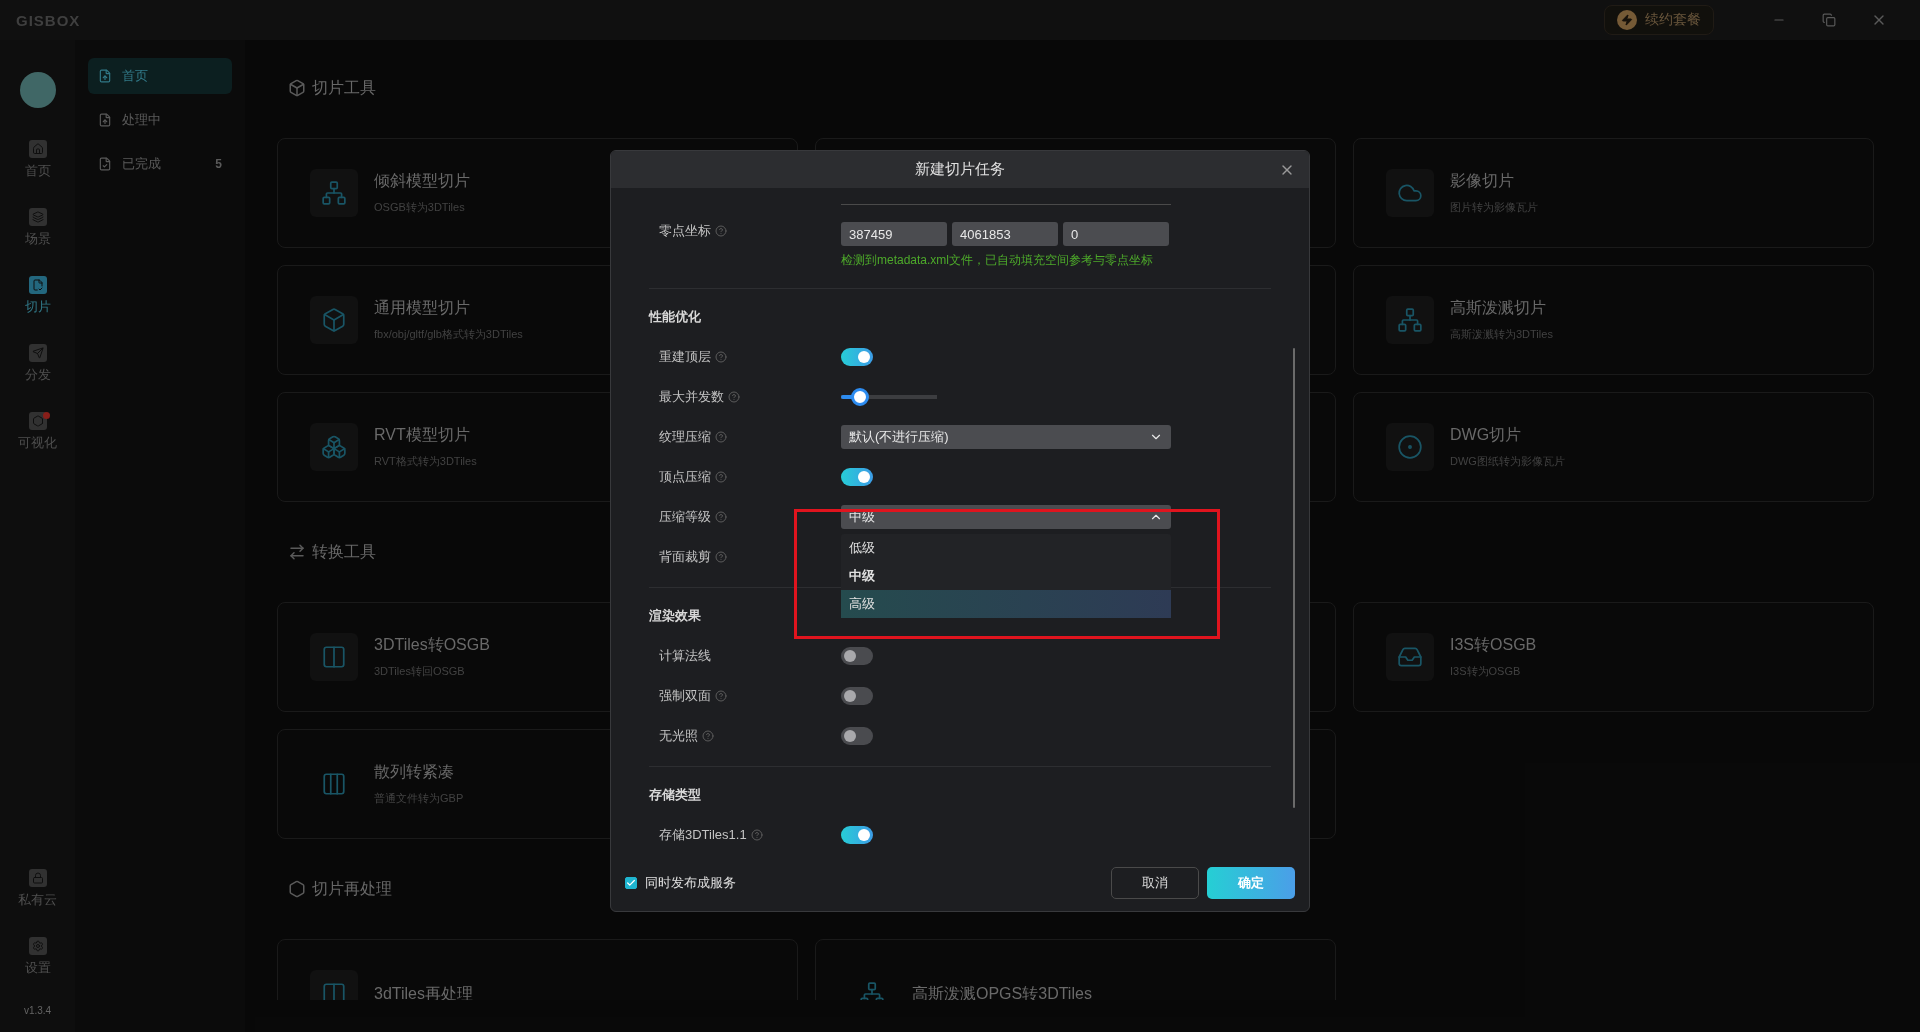 This screenshot has height=1032, width=1920. I want to click on card-title: RVT模型切片, so click(422, 435).